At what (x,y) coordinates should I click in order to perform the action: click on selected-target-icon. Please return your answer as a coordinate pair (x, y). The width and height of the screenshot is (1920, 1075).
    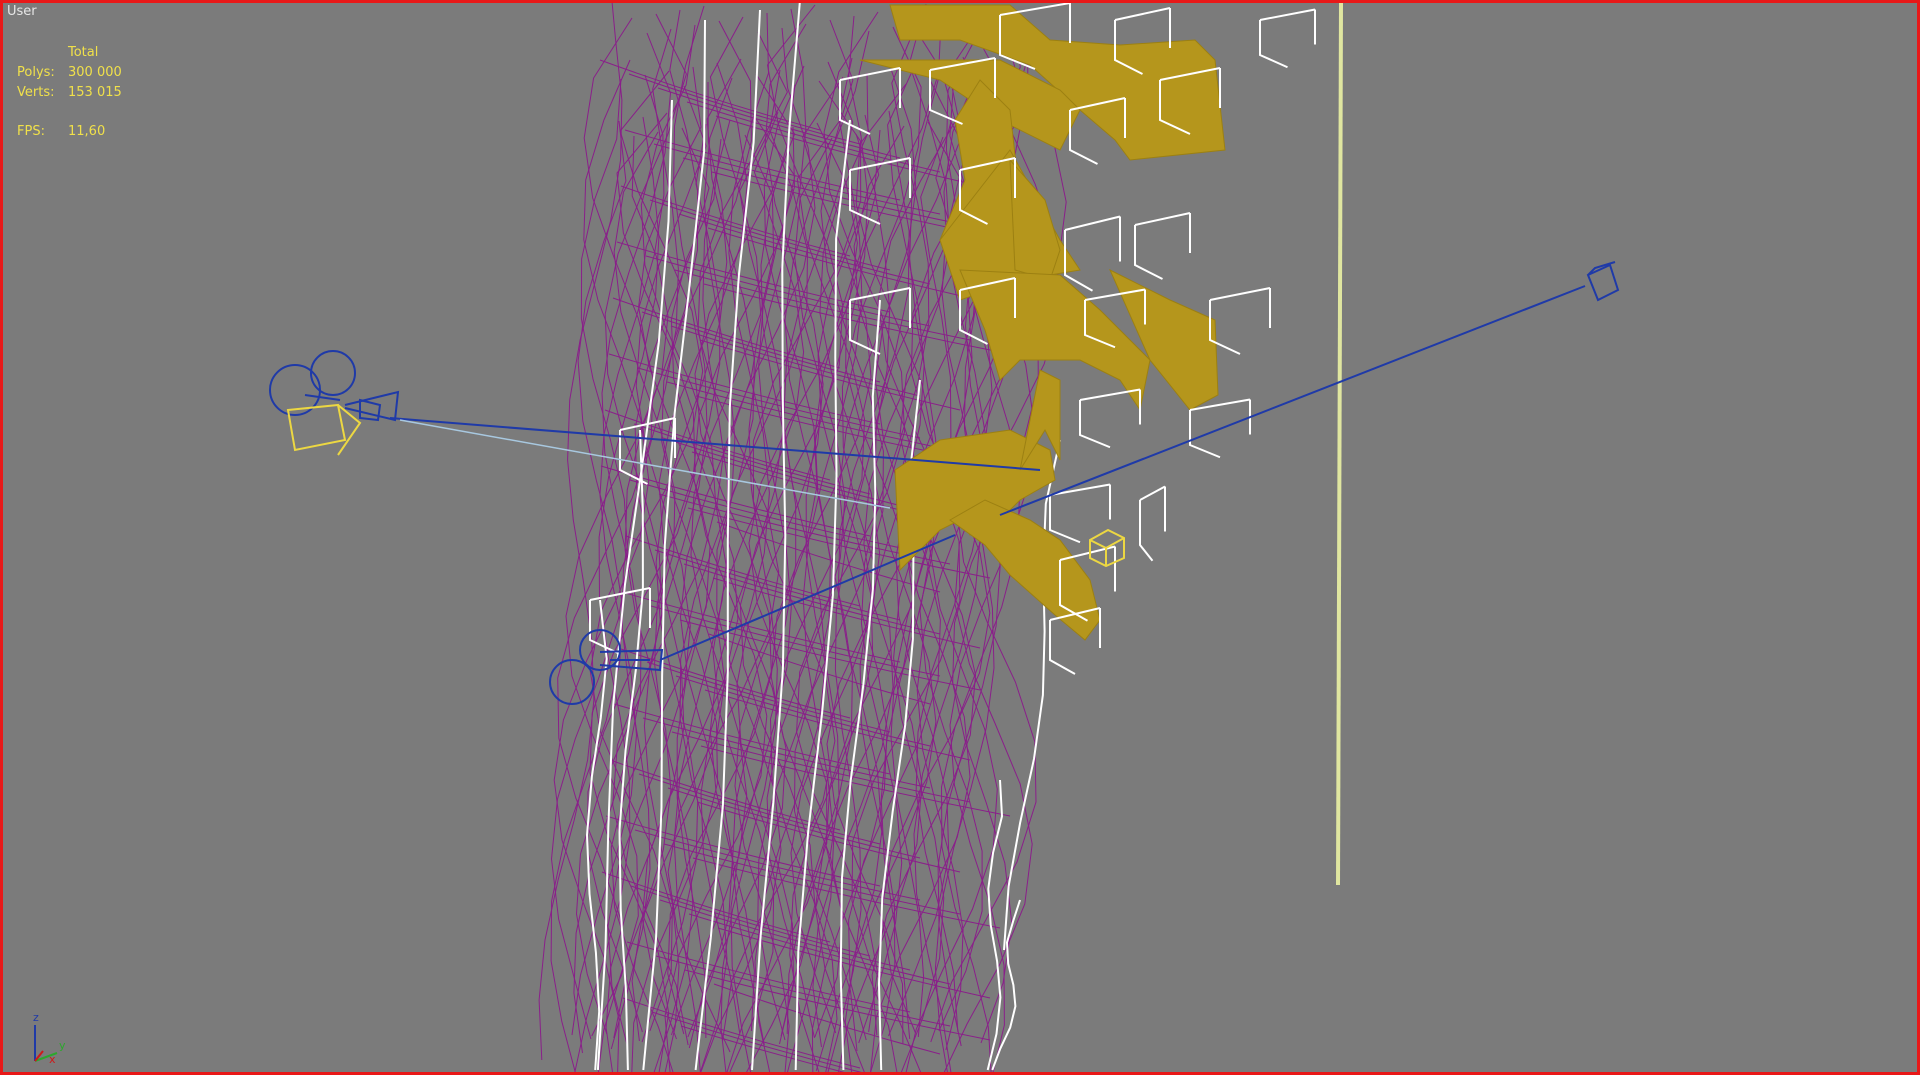
    Looking at the image, I should click on (1107, 548).